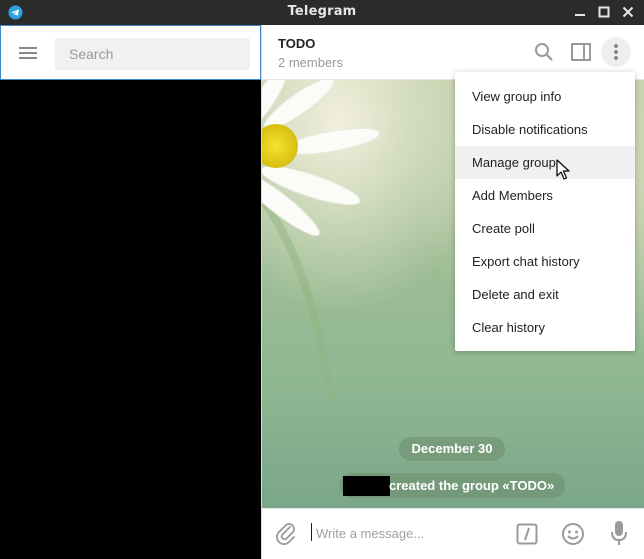 The width and height of the screenshot is (644, 559). What do you see at coordinates (411, 533) in the screenshot?
I see `message-input` at bounding box center [411, 533].